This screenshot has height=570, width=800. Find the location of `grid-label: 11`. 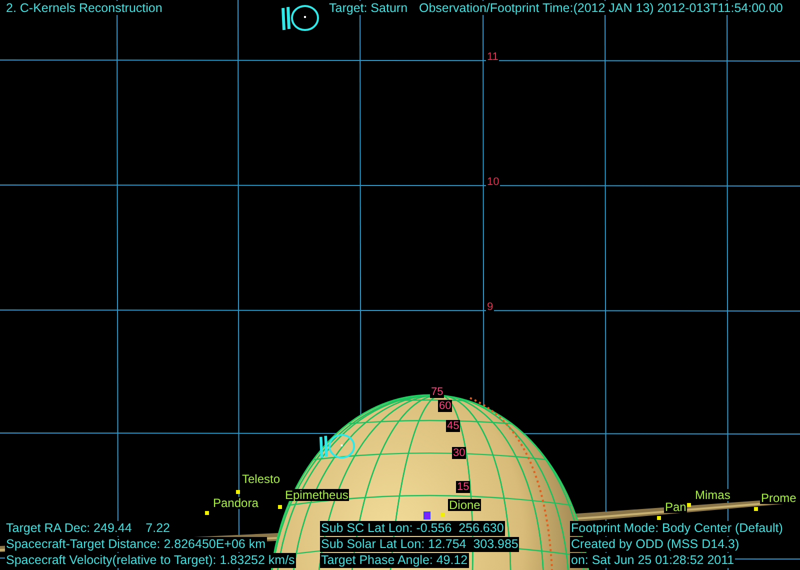

grid-label: 11 is located at coordinates (493, 57).